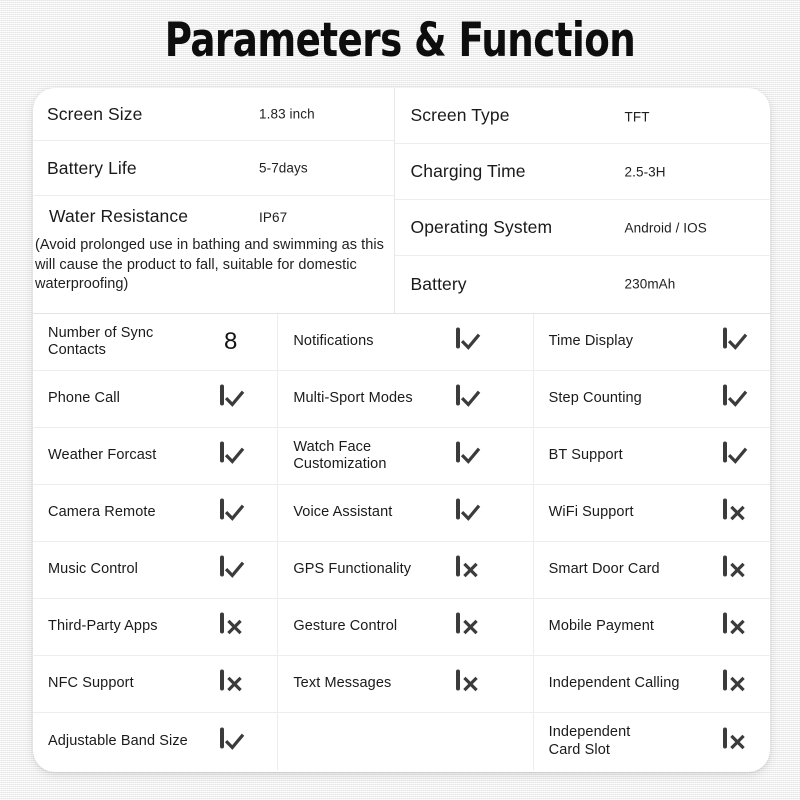 This screenshot has height=800, width=800. I want to click on feature-label: Voice Assistant, so click(343, 512).